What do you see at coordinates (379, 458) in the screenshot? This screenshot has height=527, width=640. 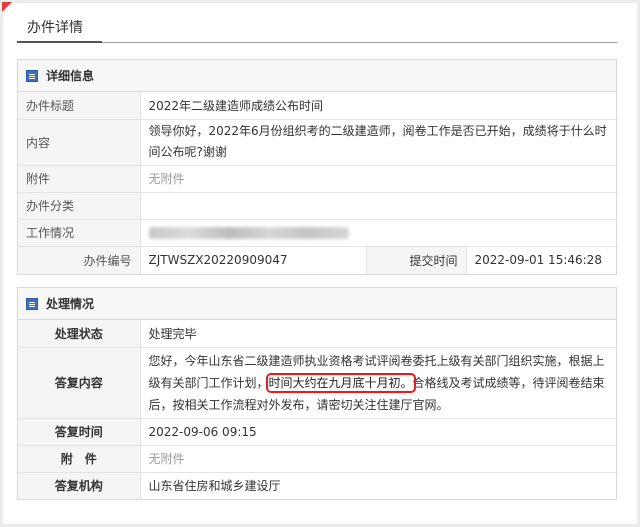 I see `reply-attachment-value: 无附件` at bounding box center [379, 458].